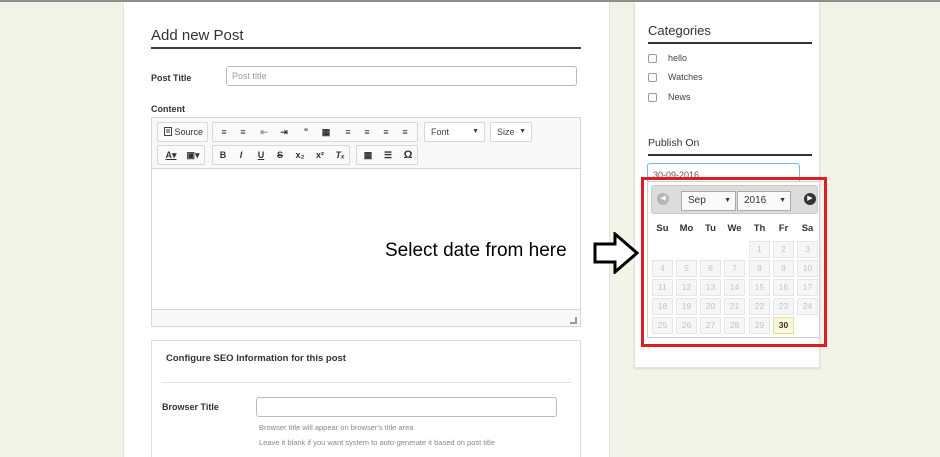 This screenshot has height=457, width=940. I want to click on list-align-group: ≡ ≡ ⇤ ⇥ ” ▦ ≡ ≡ ≡ ≡, so click(315, 132).